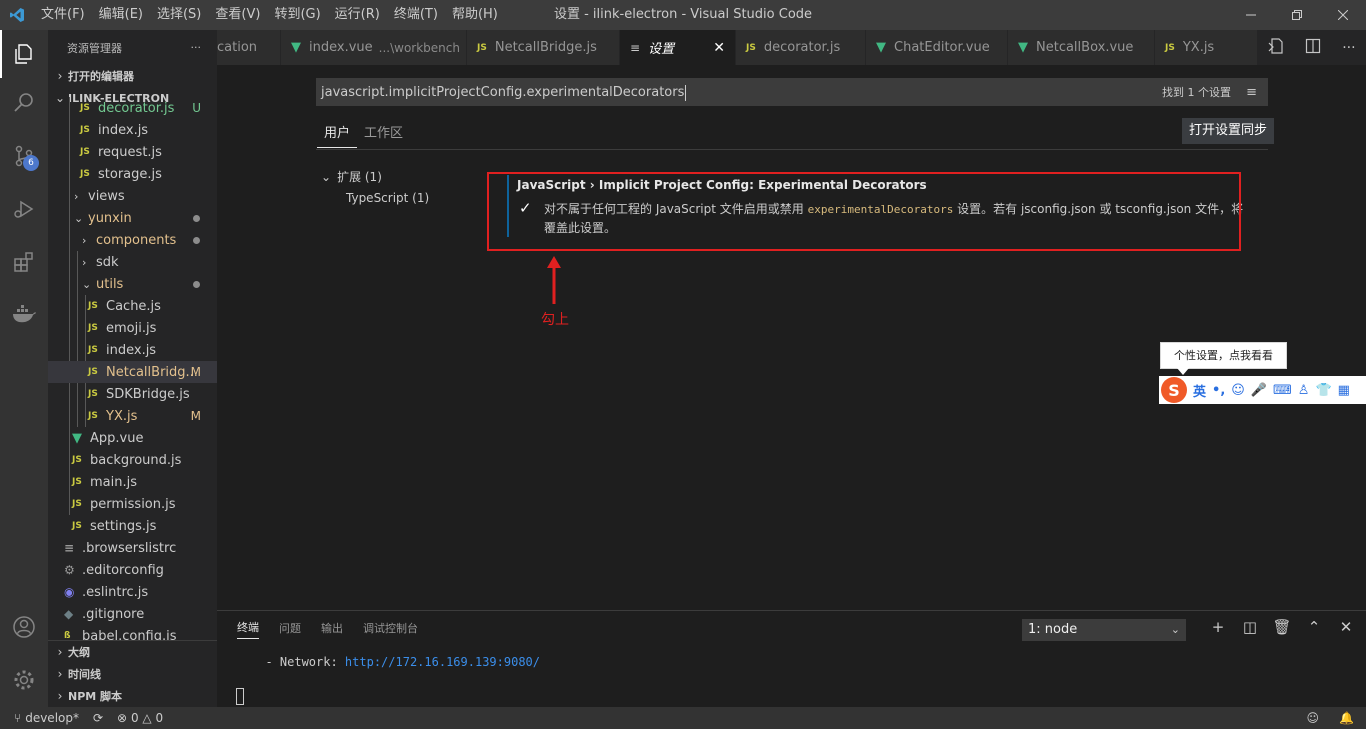  Describe the element at coordinates (132, 372) in the screenshot. I see `tree-item-netcallbridge: JS NetcallBridg... M` at that location.